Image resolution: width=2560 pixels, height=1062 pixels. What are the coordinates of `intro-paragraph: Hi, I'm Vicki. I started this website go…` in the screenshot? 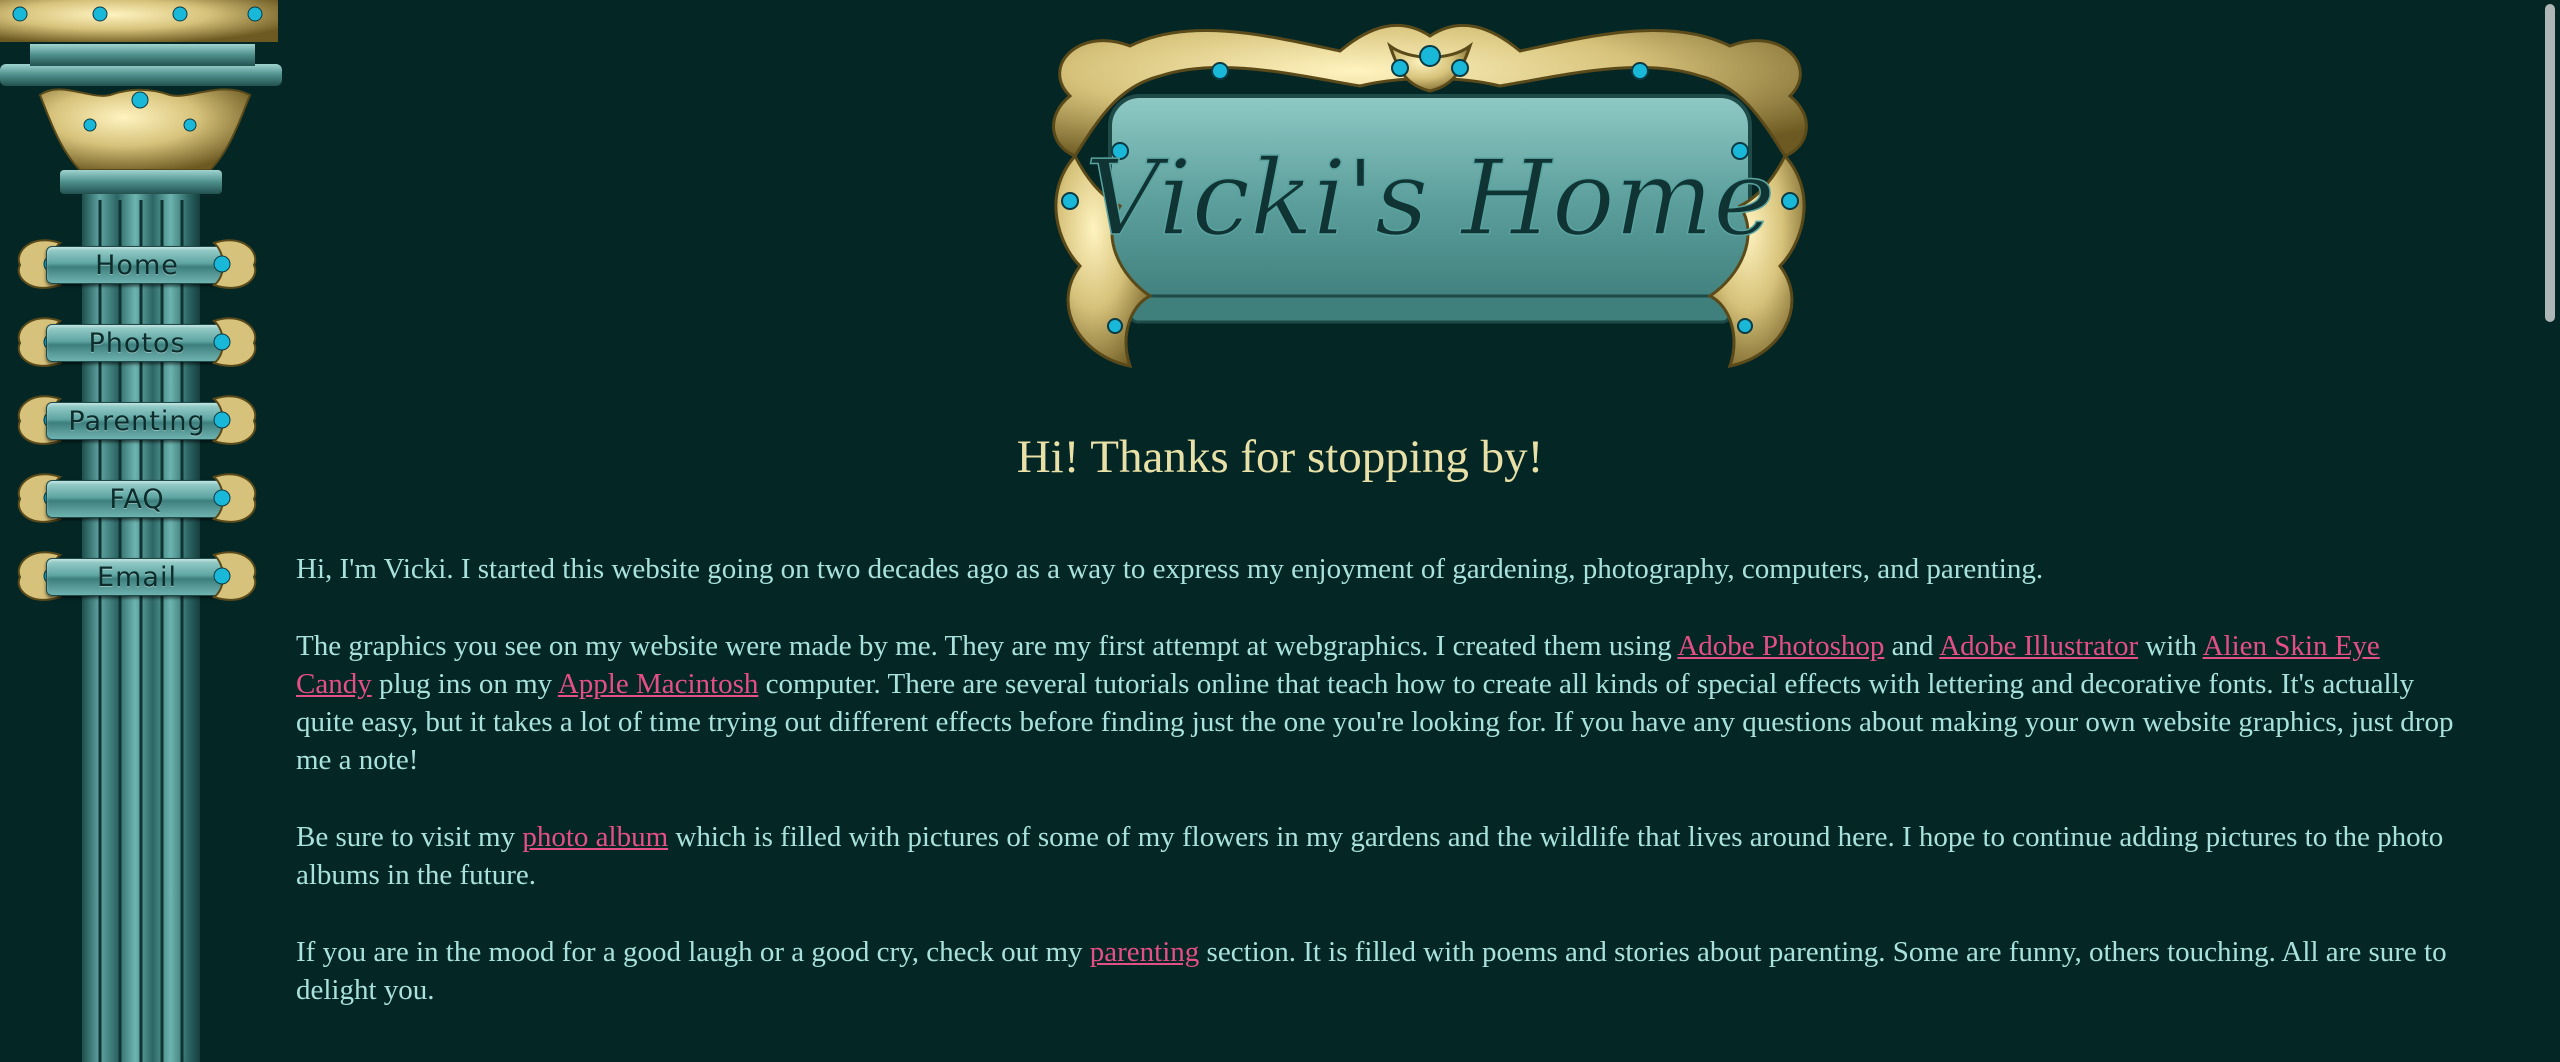 It's located at (1170, 569).